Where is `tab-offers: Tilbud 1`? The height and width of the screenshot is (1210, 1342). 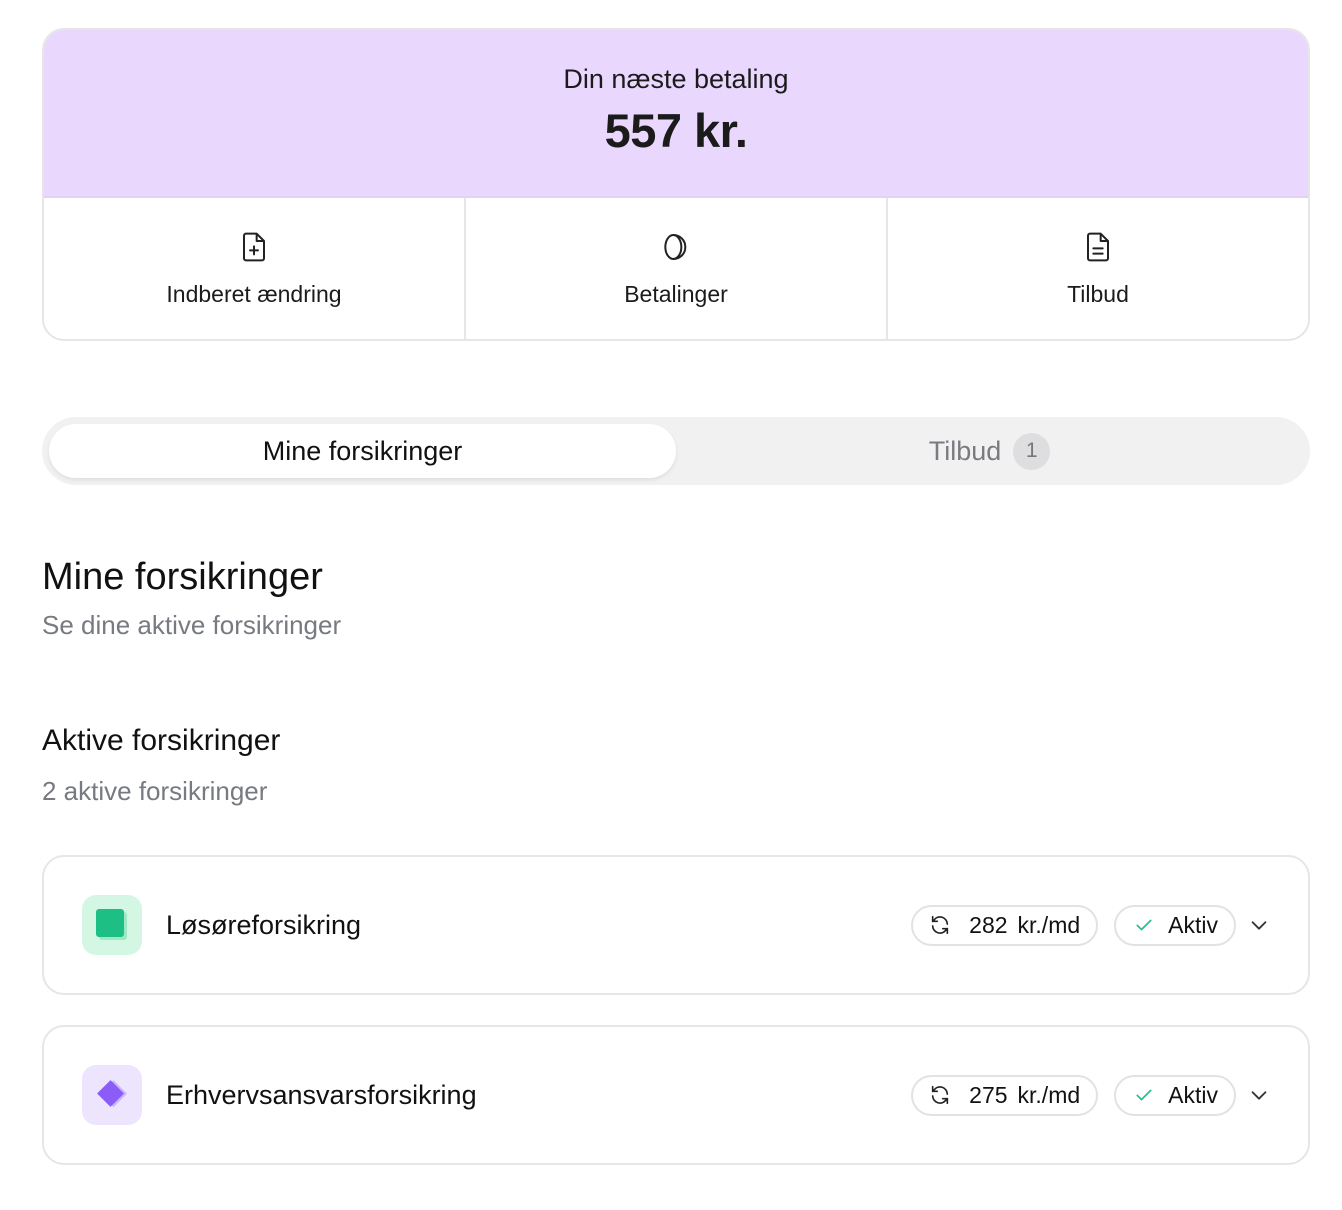 tab-offers: Tilbud 1 is located at coordinates (989, 451).